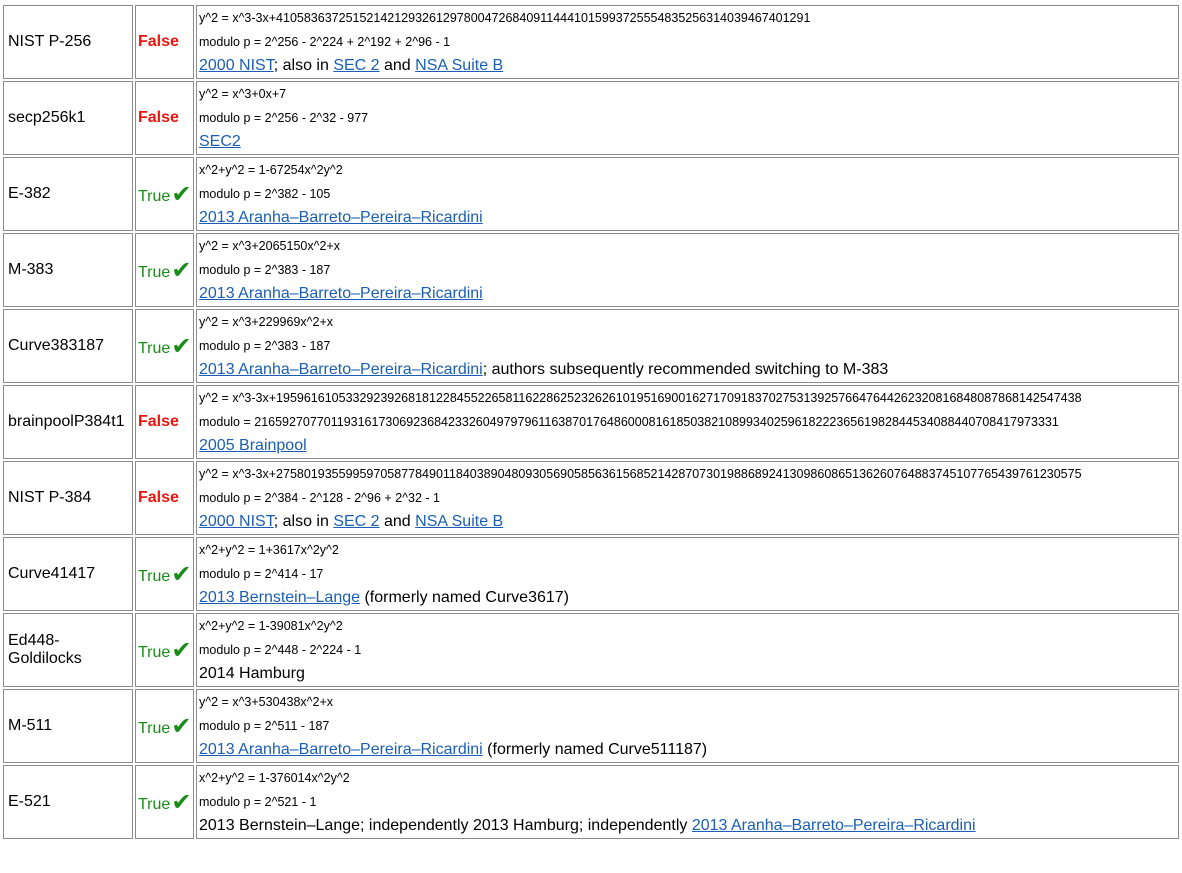  What do you see at coordinates (68, 194) in the screenshot?
I see `curve-name: E-382` at bounding box center [68, 194].